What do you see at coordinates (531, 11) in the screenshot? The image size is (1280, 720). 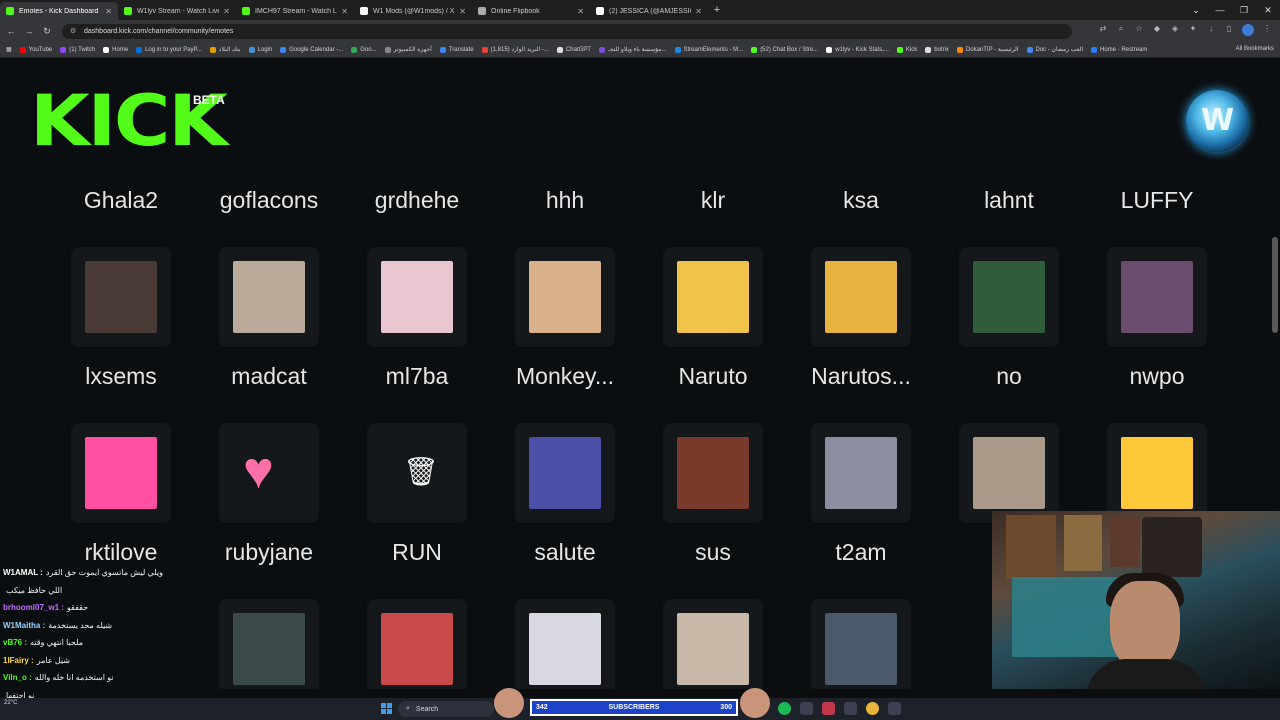 I see `tab-4: Online Flipbook ✕` at bounding box center [531, 11].